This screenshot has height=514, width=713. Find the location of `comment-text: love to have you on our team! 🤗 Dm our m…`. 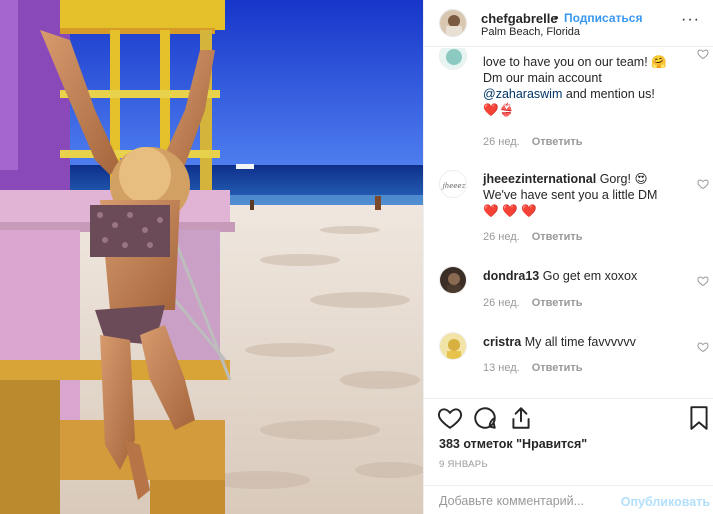

comment-text: love to have you on our team! 🤗 Dm our m… is located at coordinates (585, 86).